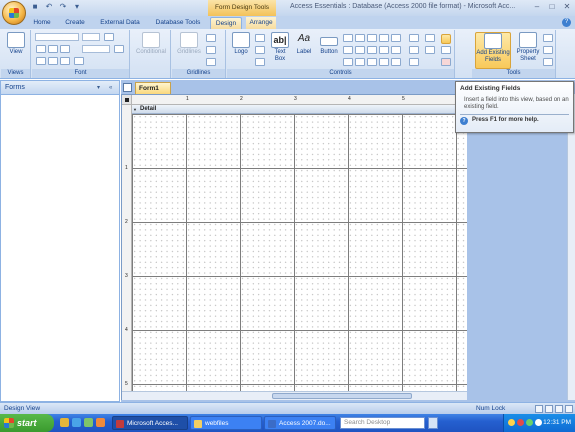  What do you see at coordinates (14, 13) in the screenshot?
I see `office-button` at bounding box center [14, 13].